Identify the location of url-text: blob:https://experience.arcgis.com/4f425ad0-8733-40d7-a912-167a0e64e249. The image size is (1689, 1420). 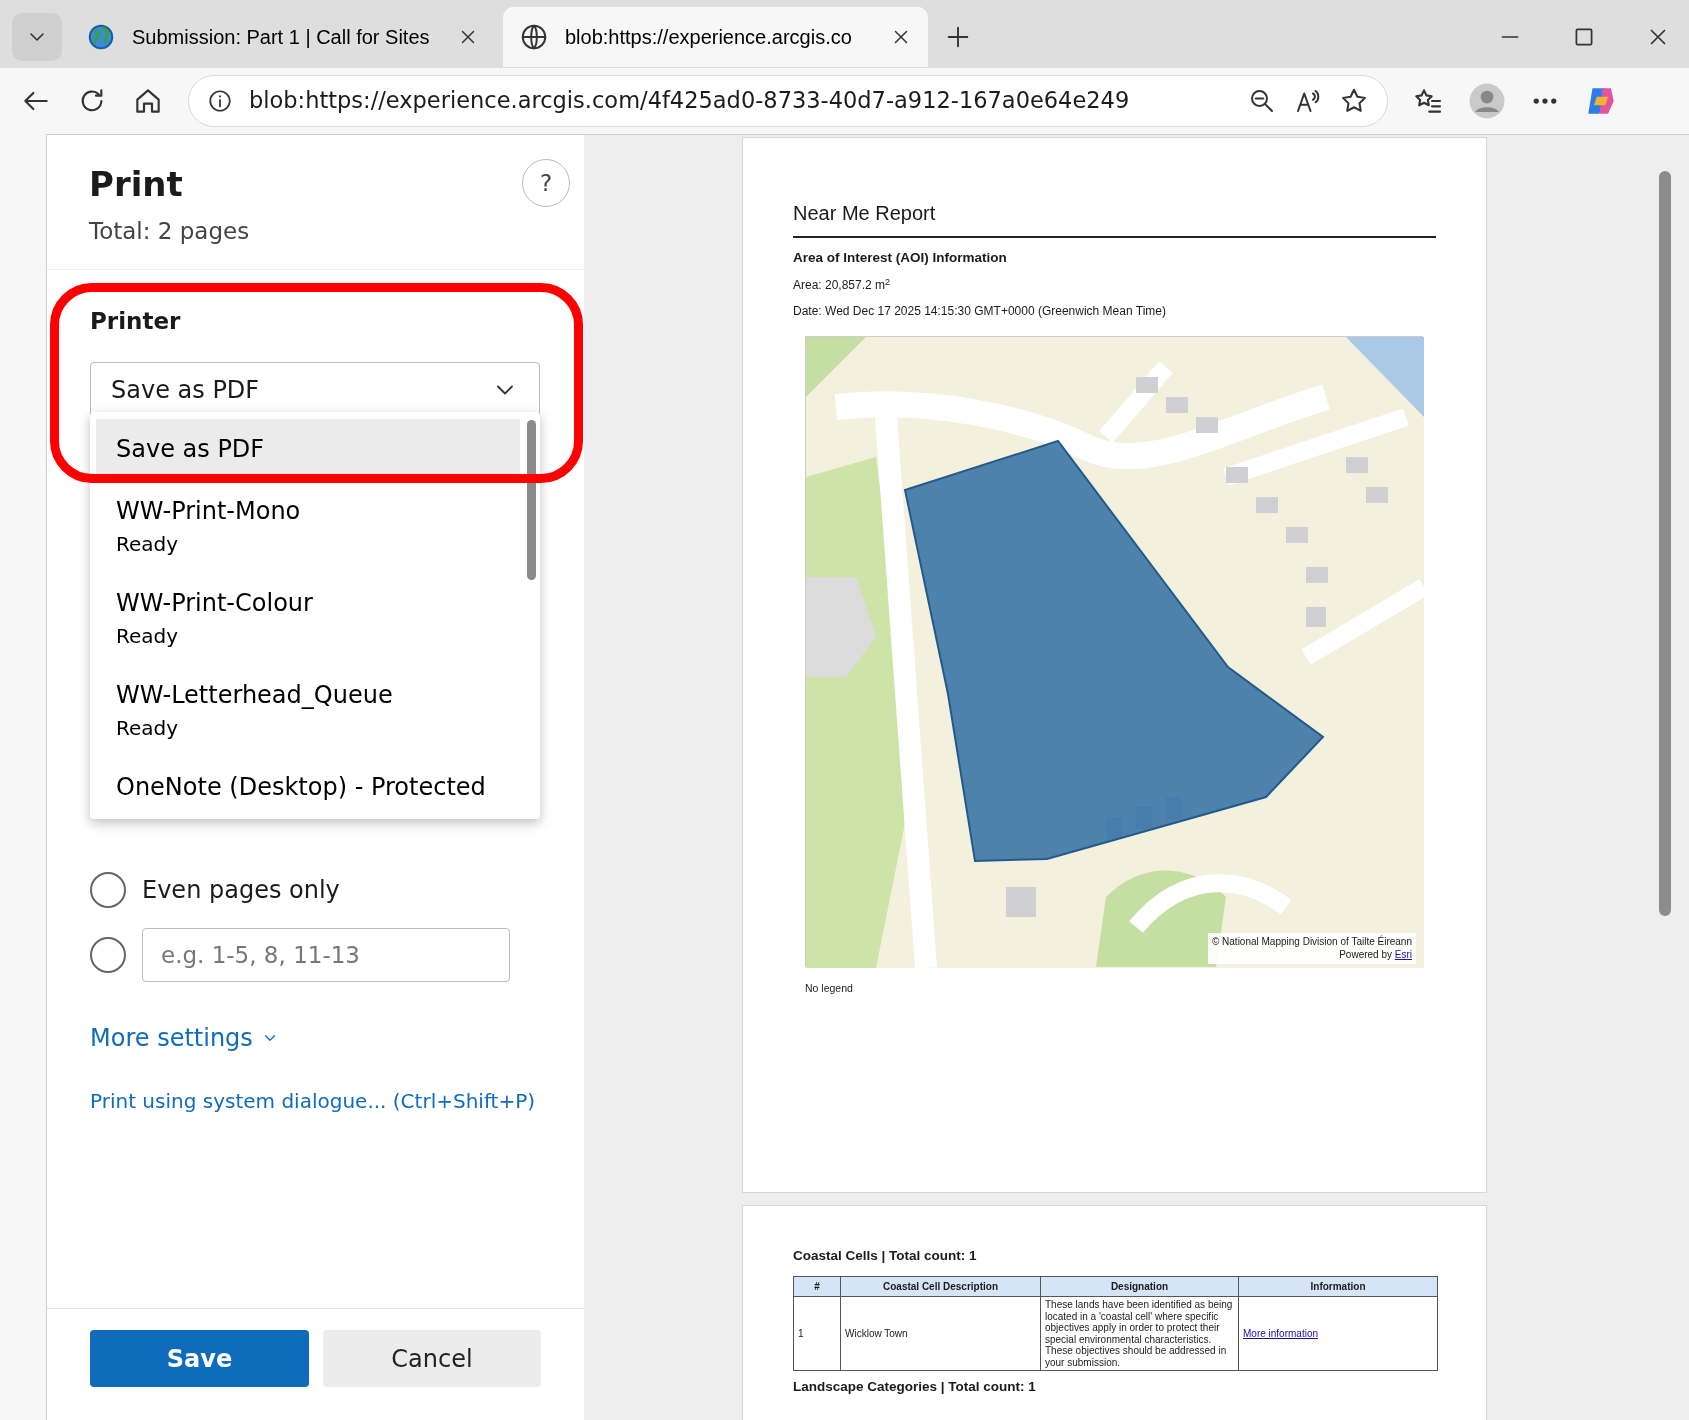
(690, 101).